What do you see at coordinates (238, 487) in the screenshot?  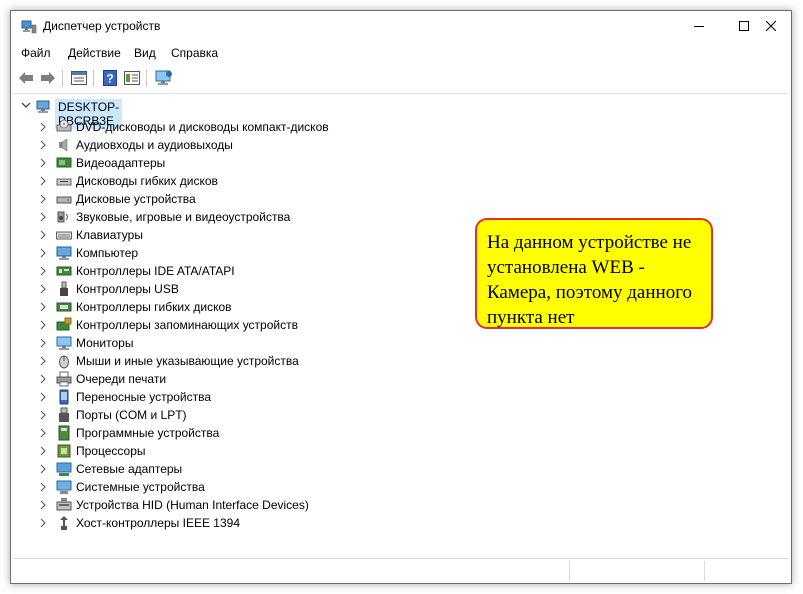 I see `tree-node: Системные устройства` at bounding box center [238, 487].